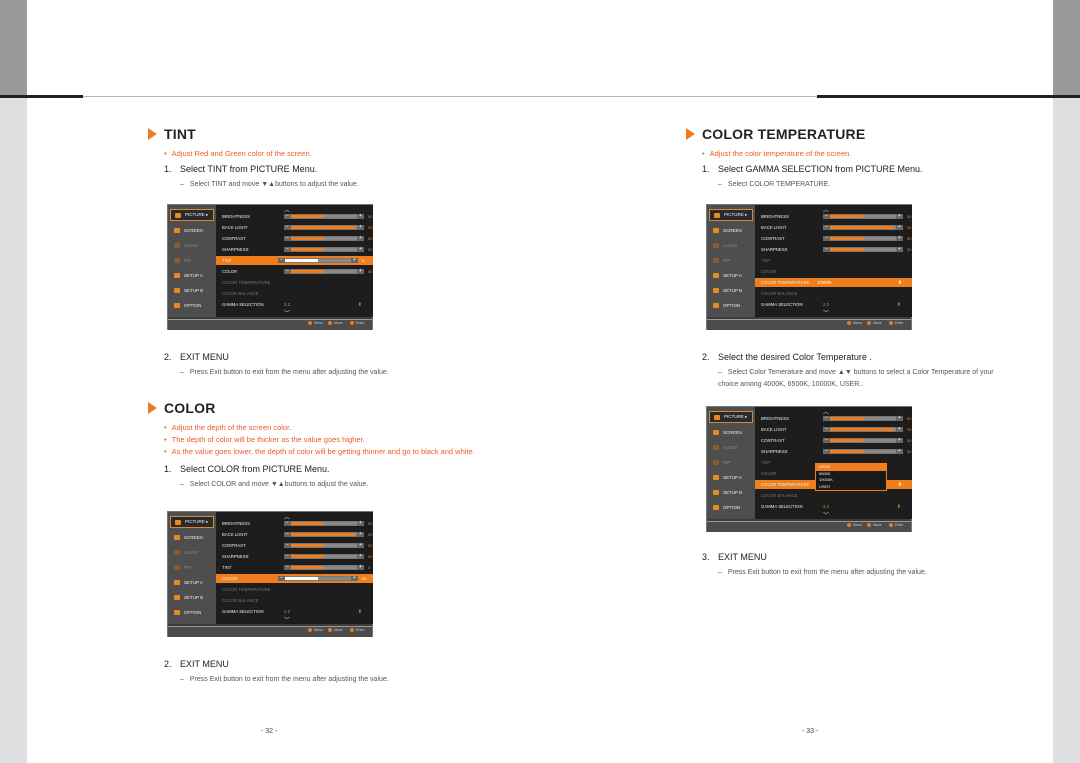 This screenshot has height=763, width=1080. I want to click on osd-side-setup-b: SETUP B, so click(192, 290).